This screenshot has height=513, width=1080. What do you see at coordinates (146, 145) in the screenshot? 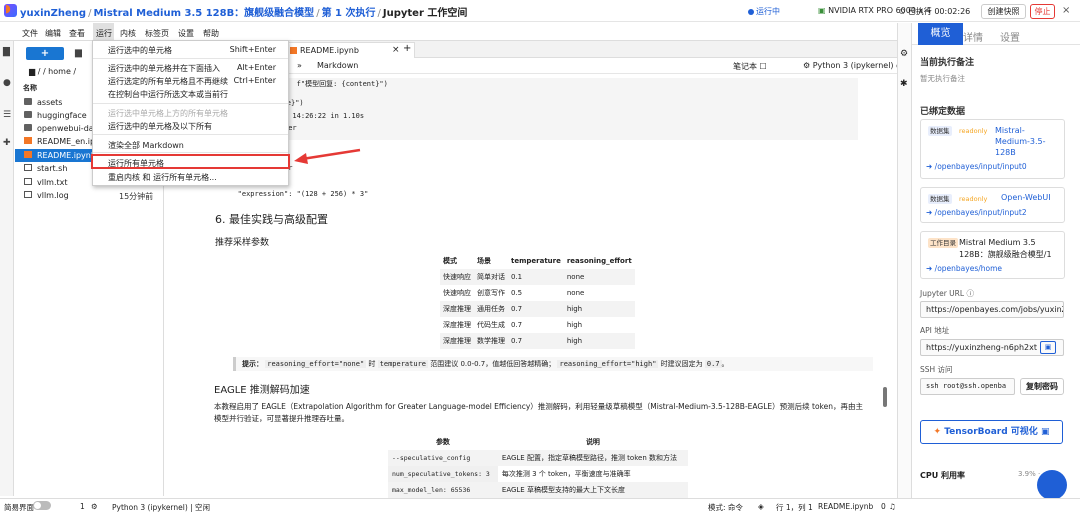
I see `run-menu-item-6: 渲染全部 Markdown` at bounding box center [146, 145].